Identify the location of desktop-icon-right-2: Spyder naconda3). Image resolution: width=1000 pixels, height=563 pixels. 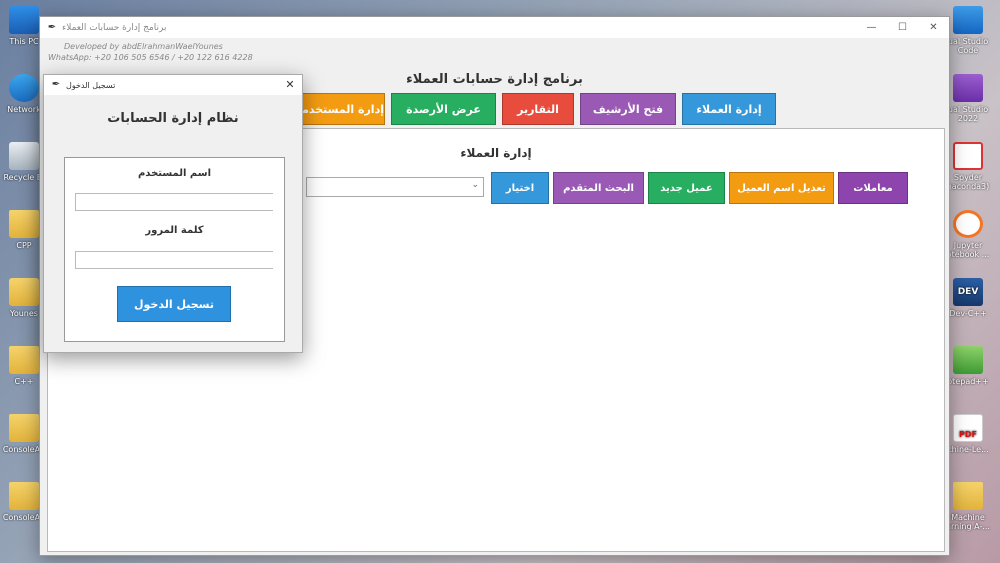
(968, 166).